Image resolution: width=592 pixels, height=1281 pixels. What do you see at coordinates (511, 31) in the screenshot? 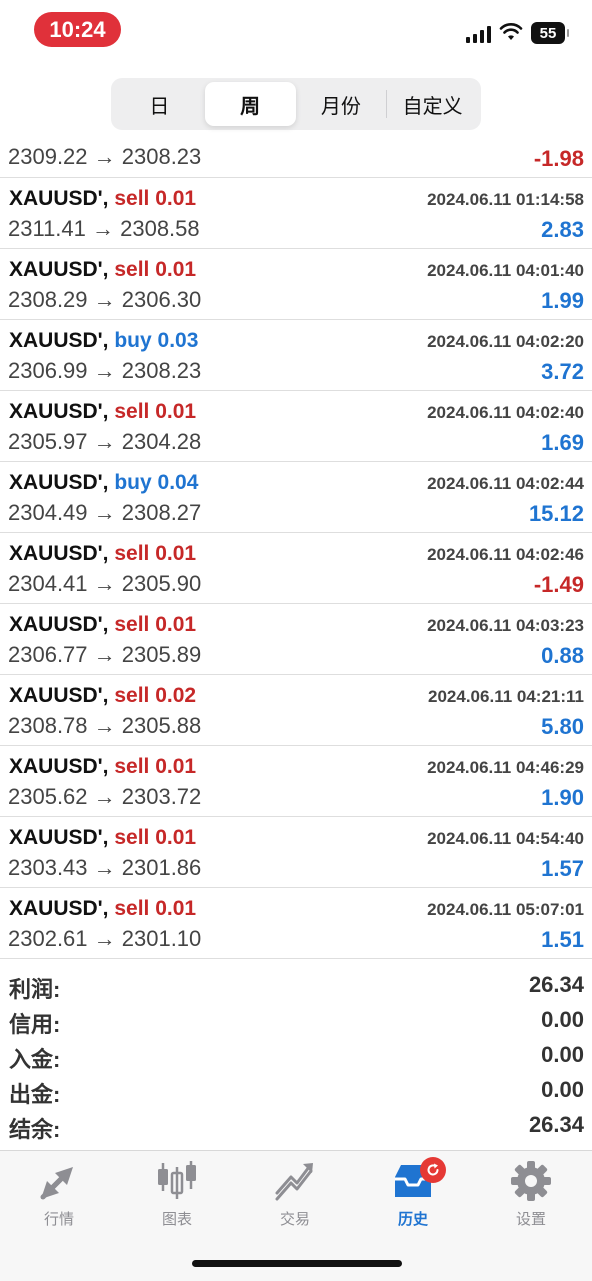
I see `wifi-icon` at bounding box center [511, 31].